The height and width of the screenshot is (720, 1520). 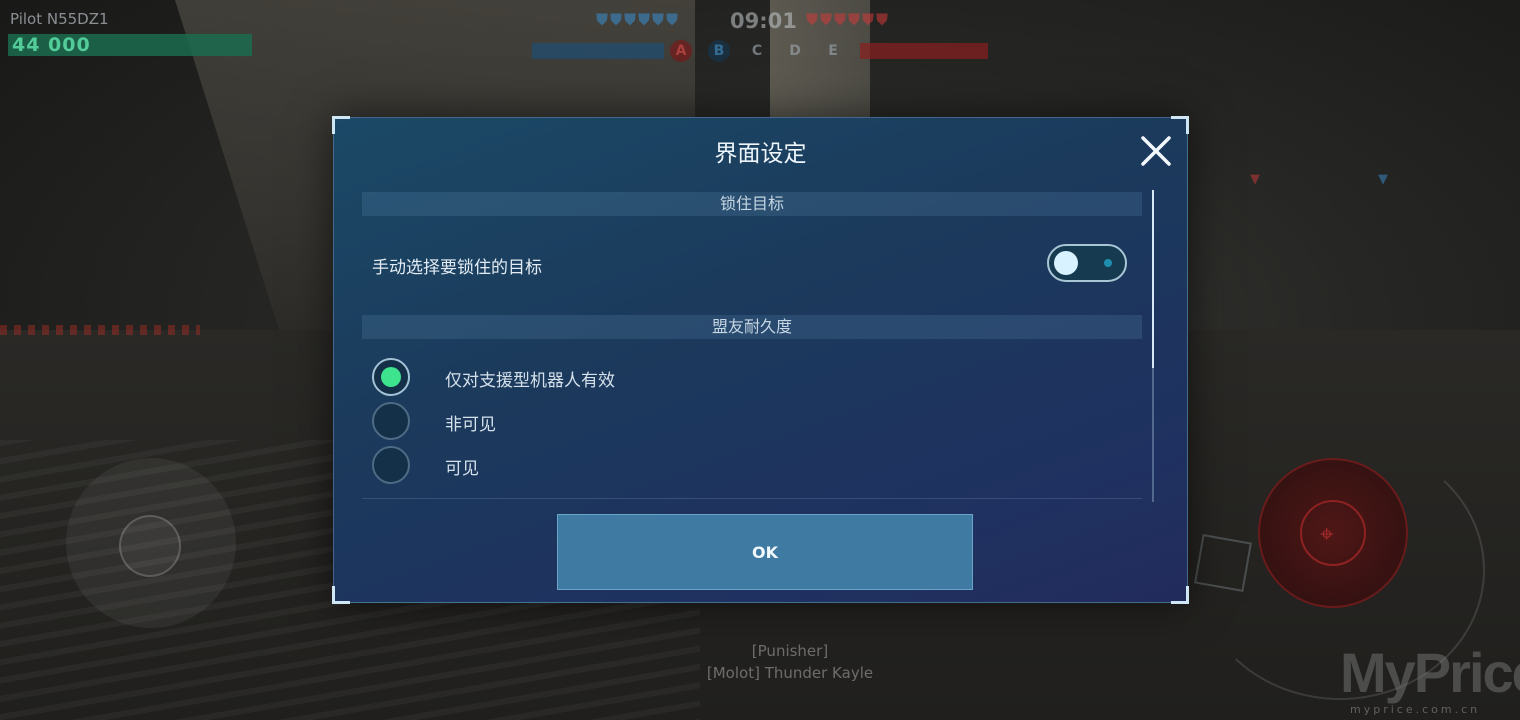 I want to click on blue-team-robot-icons: ⛊⛊⛊⛊⛊⛊, so click(x=638, y=19).